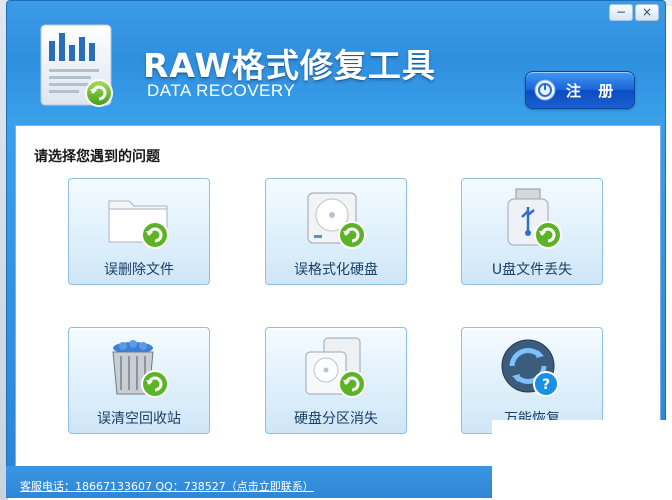  What do you see at coordinates (97, 157) in the screenshot?
I see `problem-prompt: 请选择您遇到的问题` at bounding box center [97, 157].